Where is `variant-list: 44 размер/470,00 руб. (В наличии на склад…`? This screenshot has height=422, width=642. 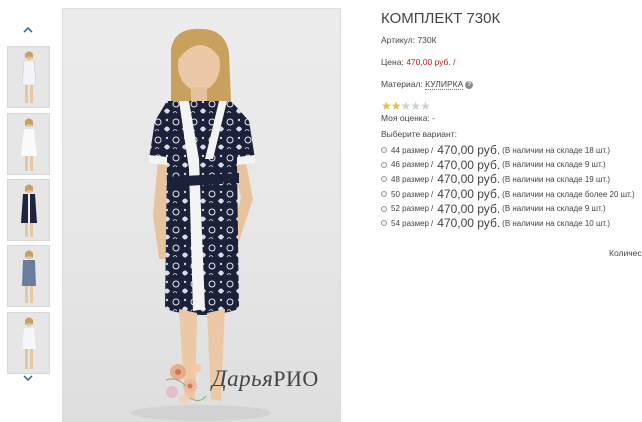 variant-list: 44 размер/470,00 руб. (В наличии на склад… is located at coordinates (511, 187).